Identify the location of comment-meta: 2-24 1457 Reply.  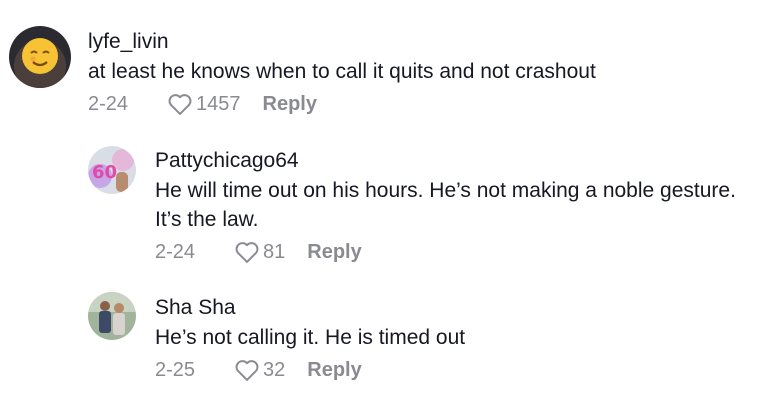
(342, 104).